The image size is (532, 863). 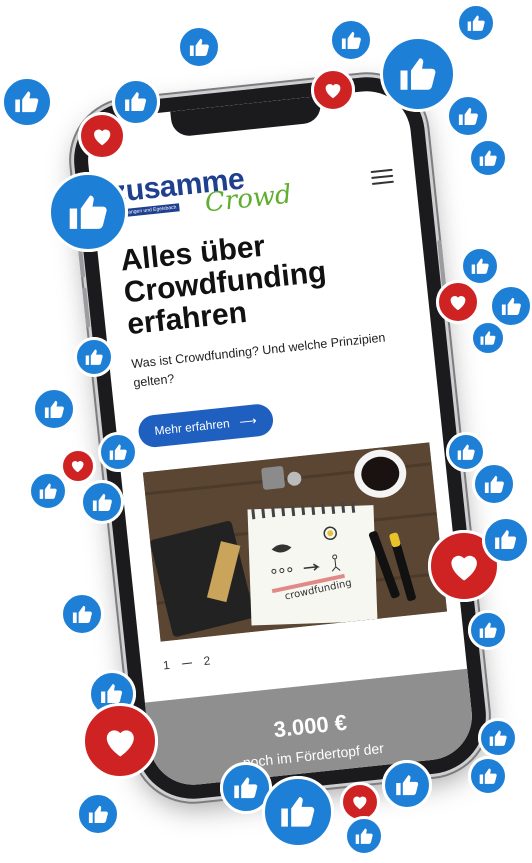 I want to click on hero-image: crowdfunding, so click(x=295, y=542).